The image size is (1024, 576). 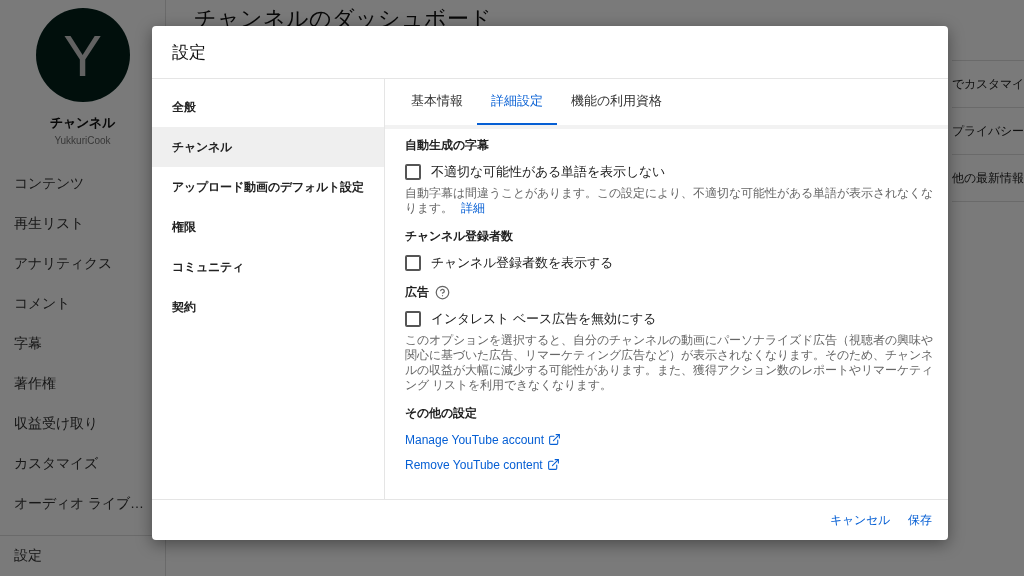 What do you see at coordinates (522, 263) in the screenshot?
I see `checkbox-label: チャンネル登録者数を表示する` at bounding box center [522, 263].